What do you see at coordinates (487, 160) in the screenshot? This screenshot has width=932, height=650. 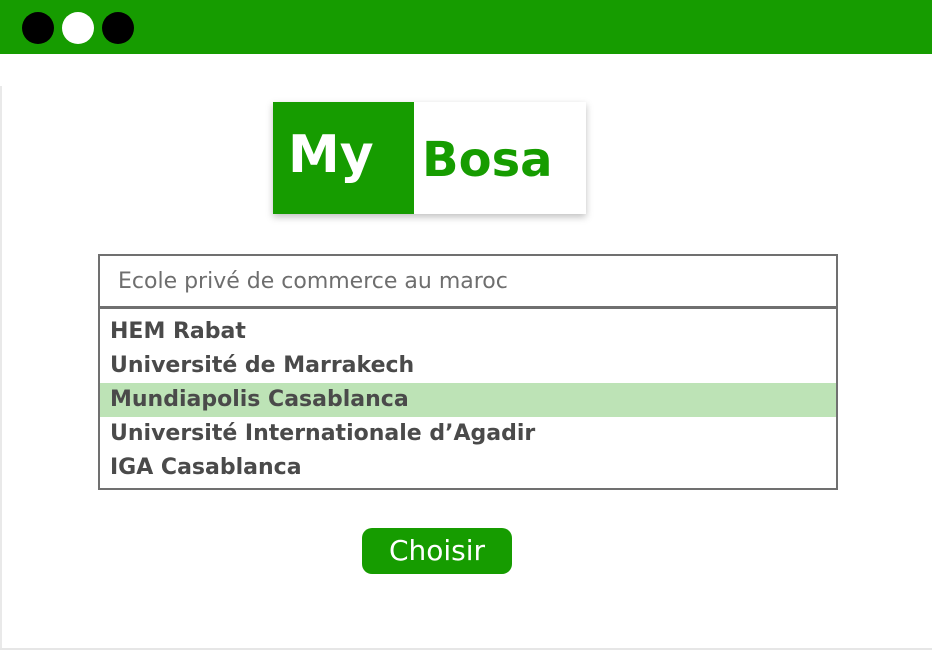 I see `logo-text-bosa: Bosa` at bounding box center [487, 160].